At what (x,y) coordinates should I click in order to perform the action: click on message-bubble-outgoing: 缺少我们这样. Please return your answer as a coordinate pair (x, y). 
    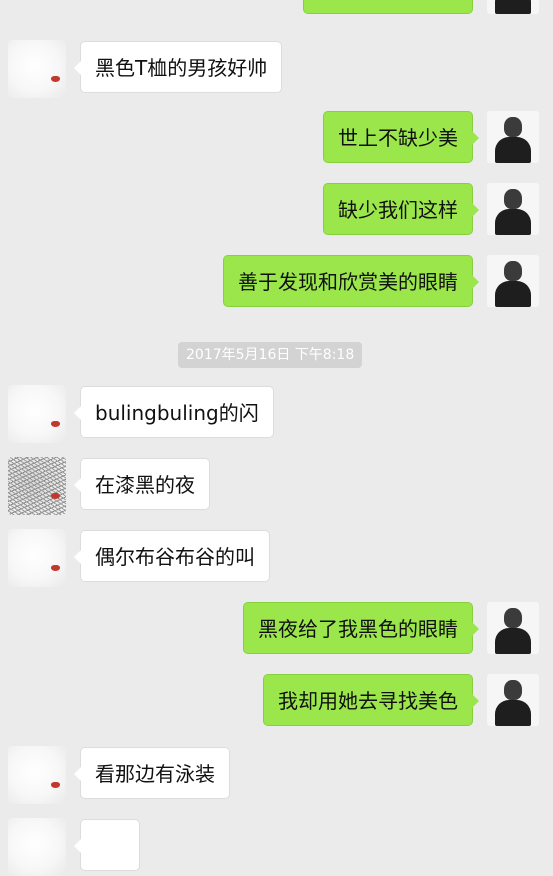
    Looking at the image, I should click on (401, 209).